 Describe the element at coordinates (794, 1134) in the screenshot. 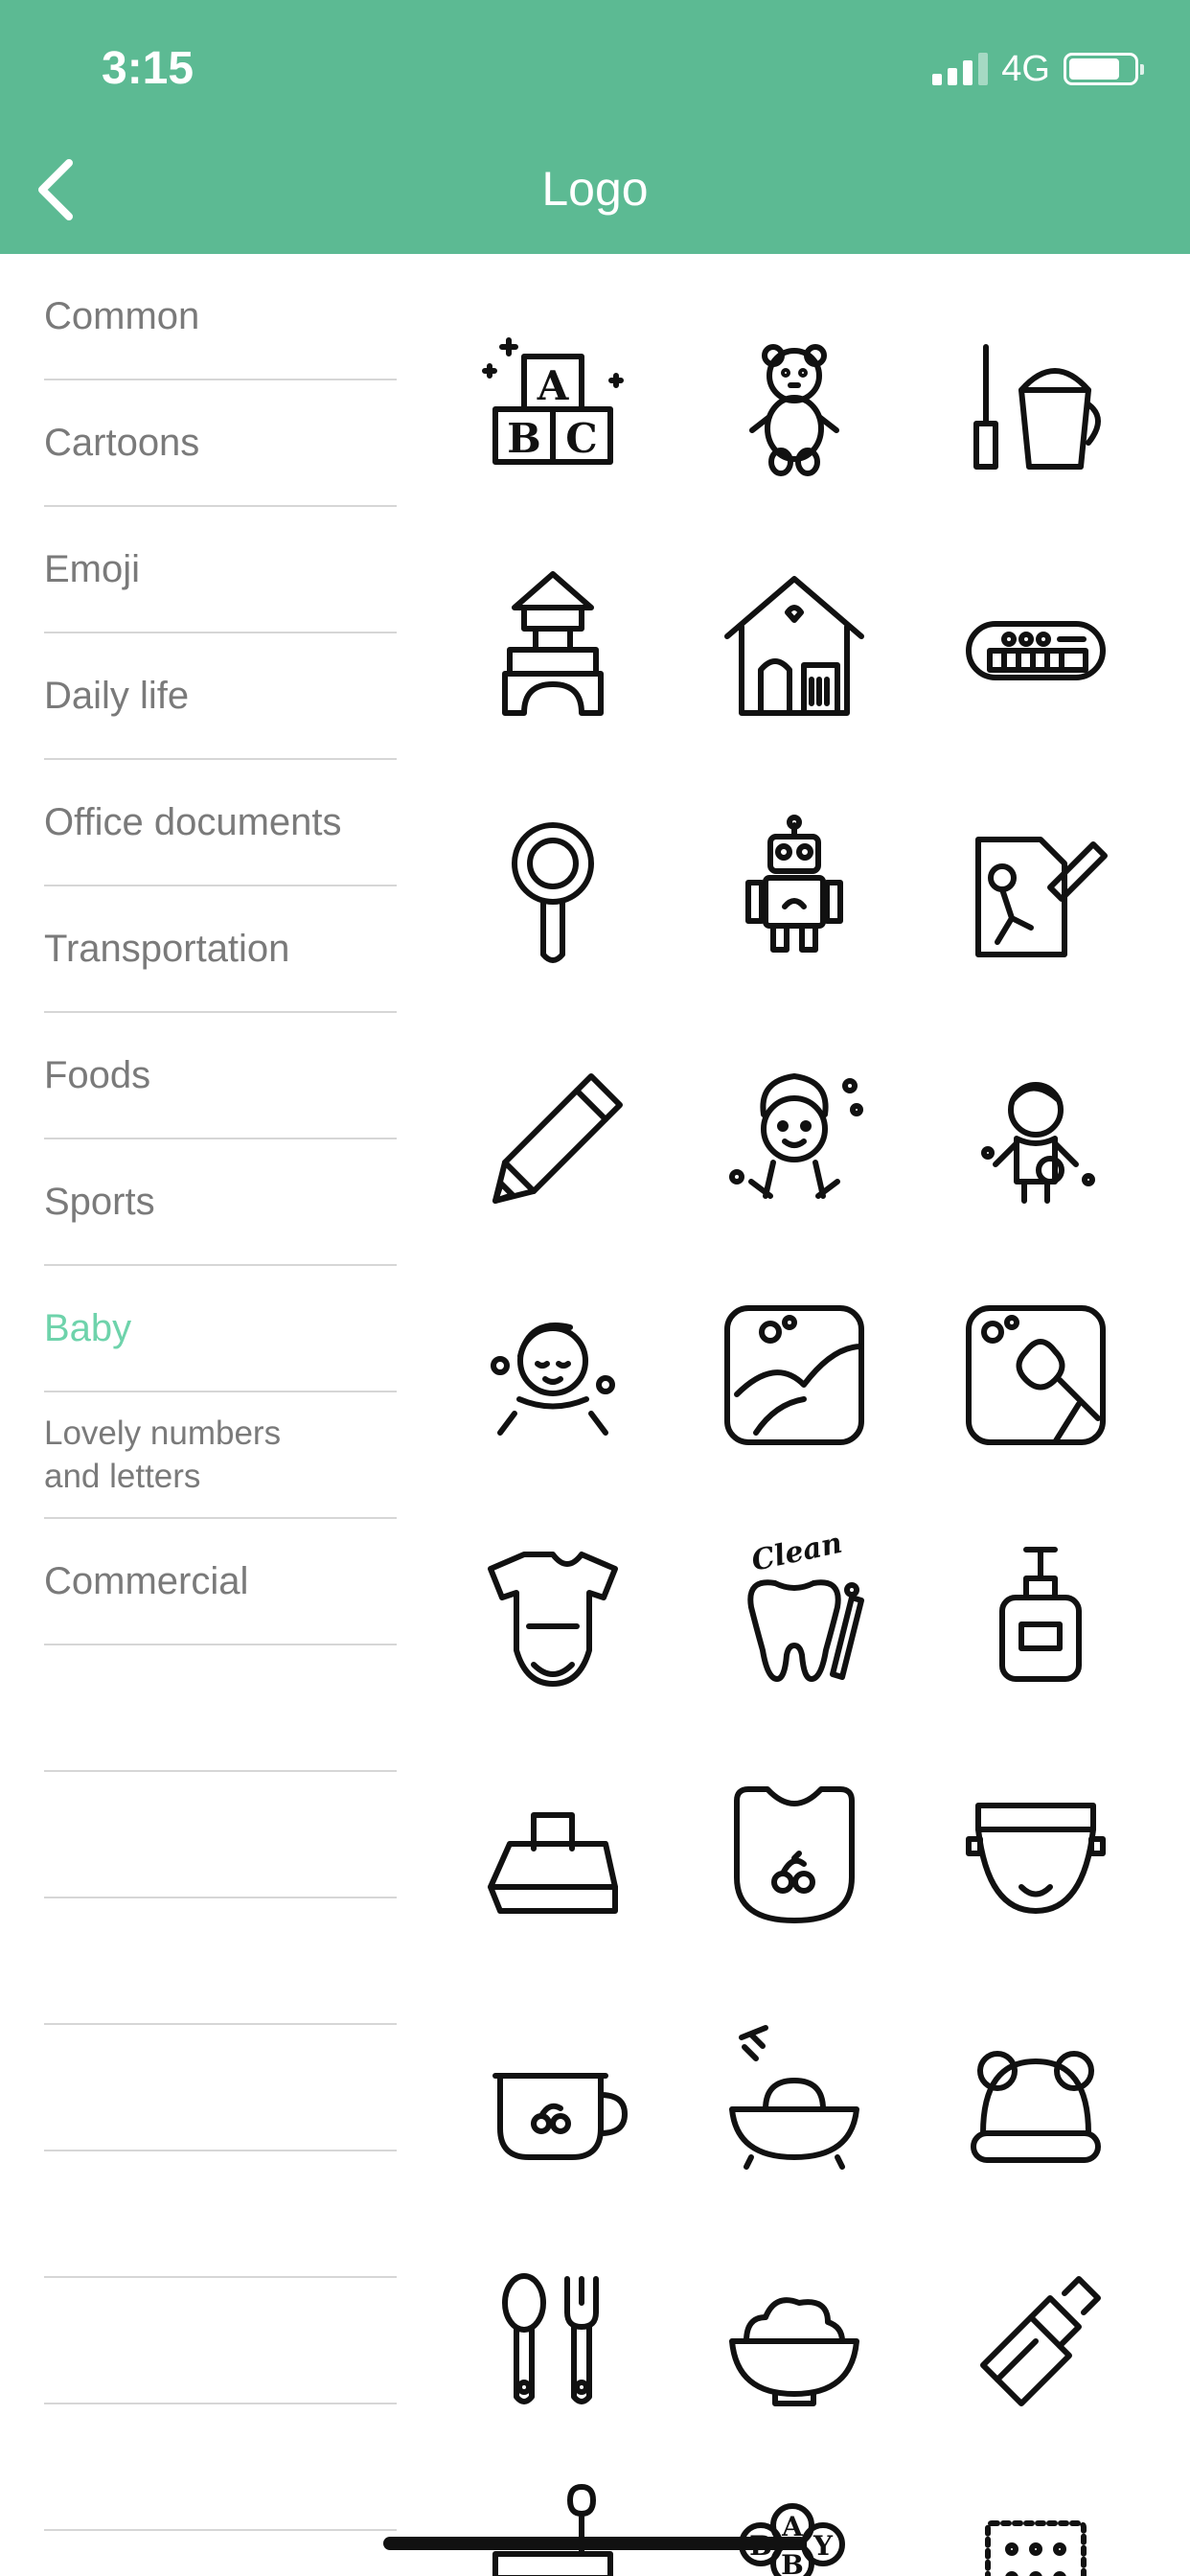

I see `bathing-child-icon` at that location.